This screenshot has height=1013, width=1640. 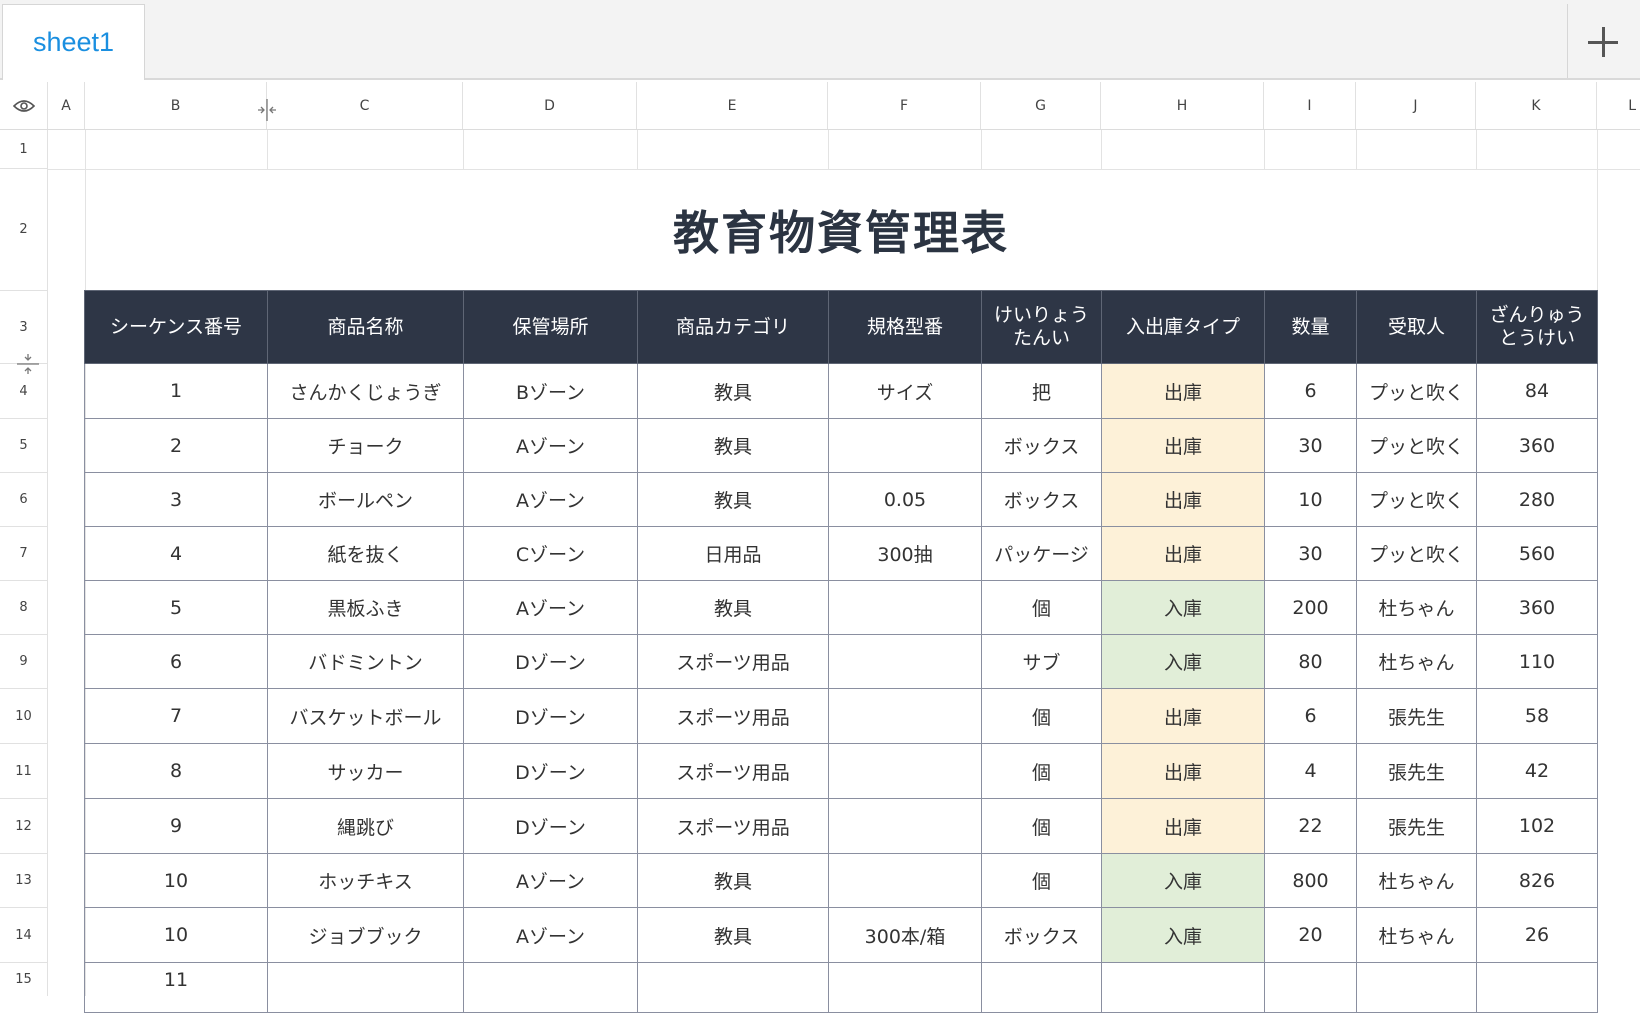 I want to click on table-cell: ジョブブック, so click(x=365, y=935).